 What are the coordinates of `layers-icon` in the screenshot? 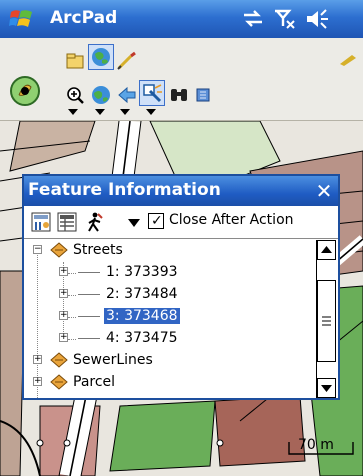 It's located at (101, 57).